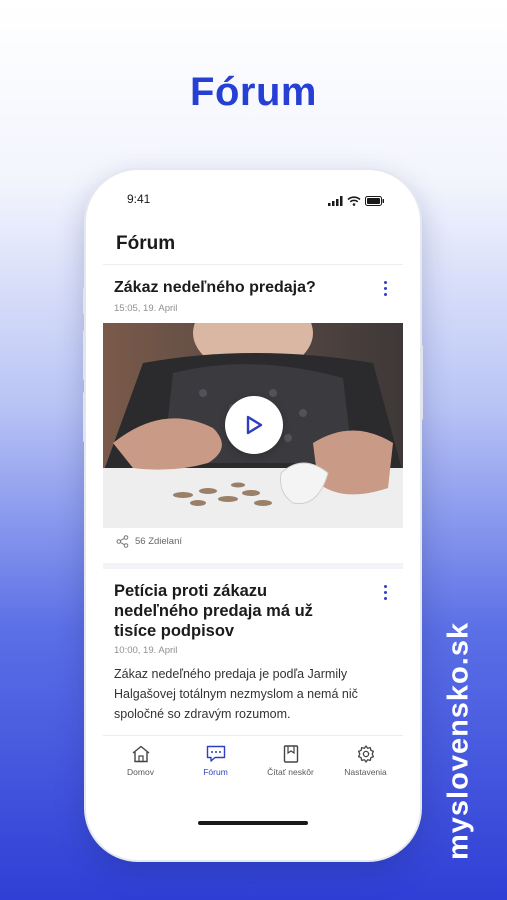  What do you see at coordinates (335, 202) in the screenshot?
I see `signal-icon` at bounding box center [335, 202].